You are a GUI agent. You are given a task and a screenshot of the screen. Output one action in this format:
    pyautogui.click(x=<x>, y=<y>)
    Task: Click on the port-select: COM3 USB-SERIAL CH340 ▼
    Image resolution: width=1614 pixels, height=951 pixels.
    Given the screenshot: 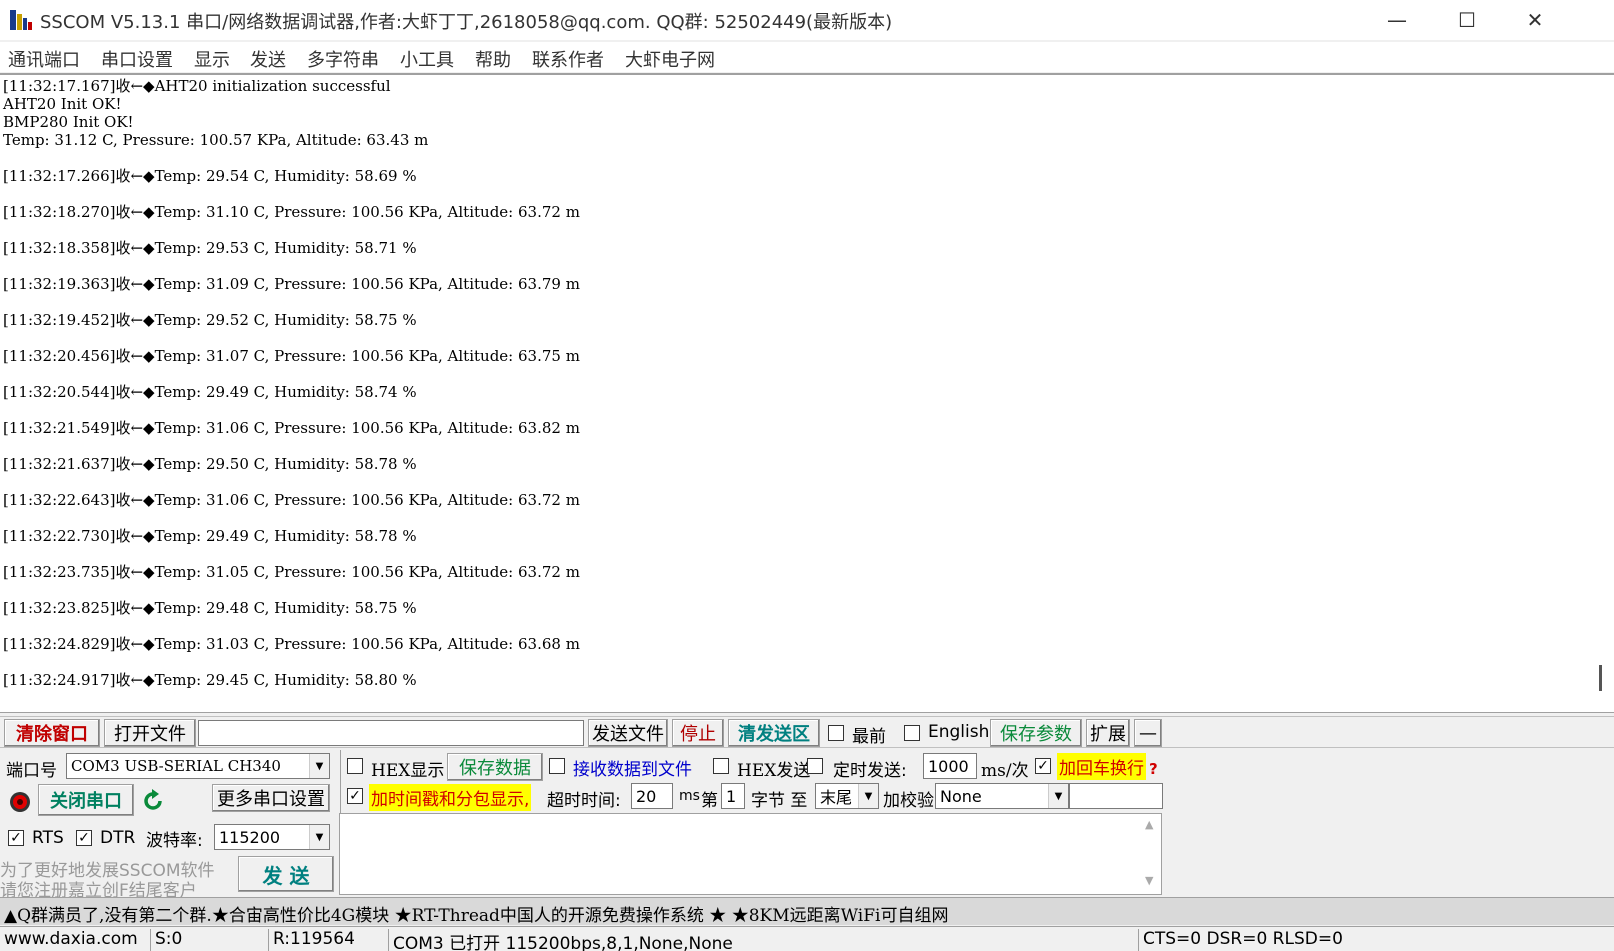 What is the action you would take?
    pyautogui.click(x=198, y=766)
    